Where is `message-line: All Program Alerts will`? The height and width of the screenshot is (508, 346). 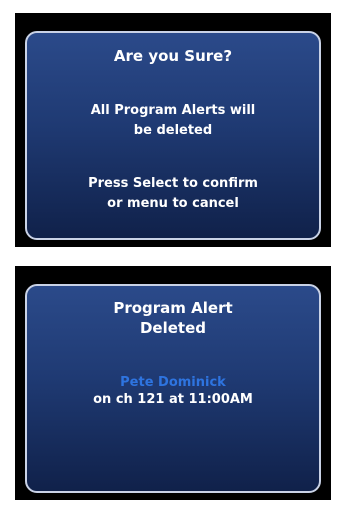
message-line: All Program Alerts will is located at coordinates (173, 110).